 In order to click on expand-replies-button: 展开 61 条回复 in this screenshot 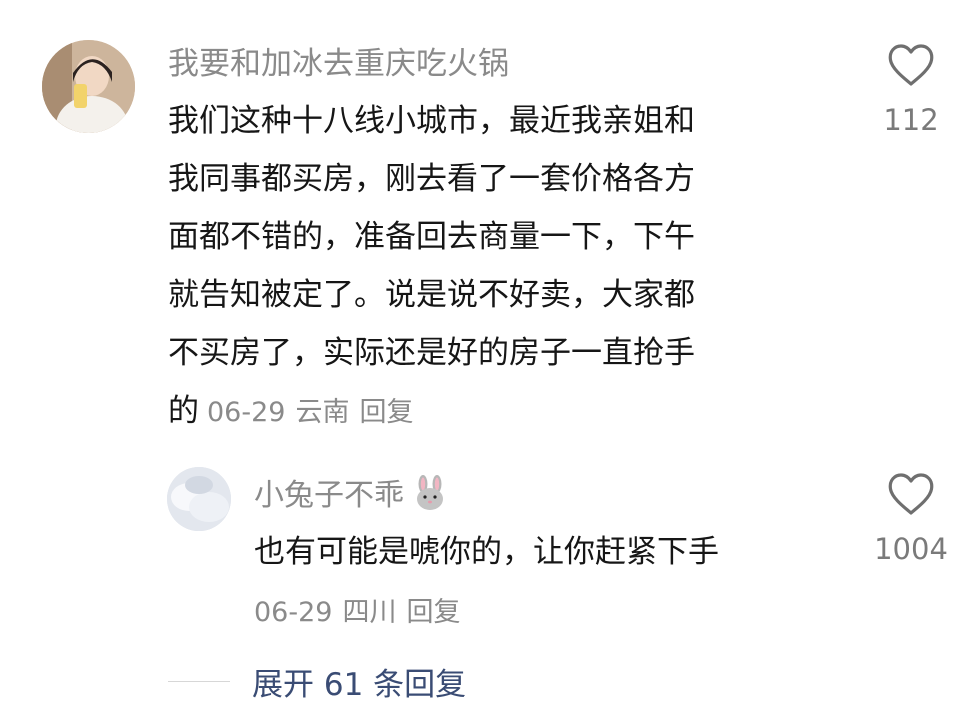, I will do `click(317, 681)`.